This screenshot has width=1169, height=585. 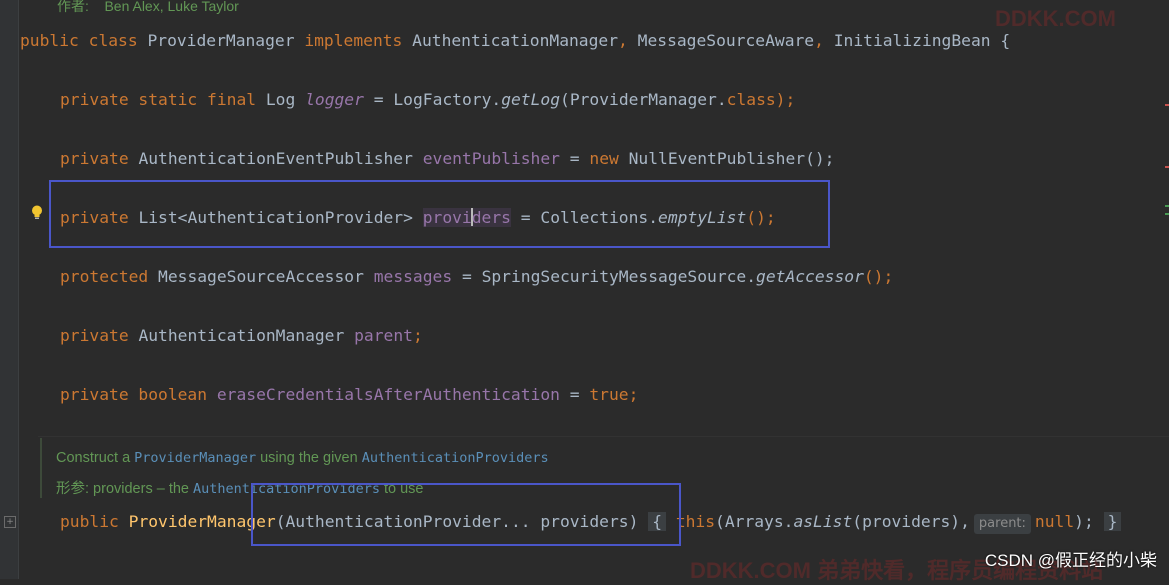 I want to click on token: protected, so click(x=104, y=276).